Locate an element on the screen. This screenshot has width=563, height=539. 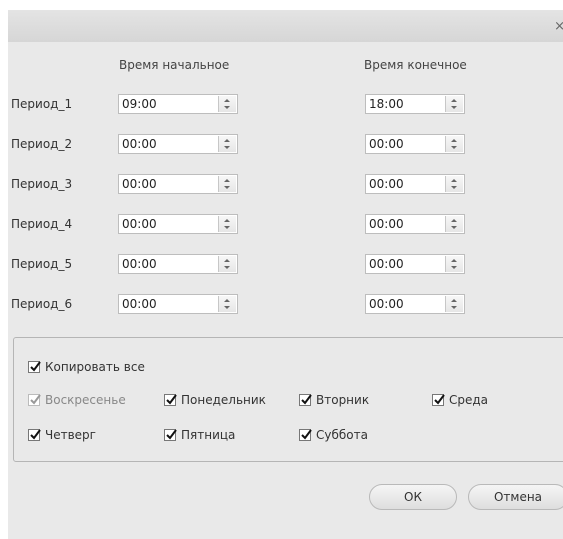
period-label: Период_5 is located at coordinates (42, 264).